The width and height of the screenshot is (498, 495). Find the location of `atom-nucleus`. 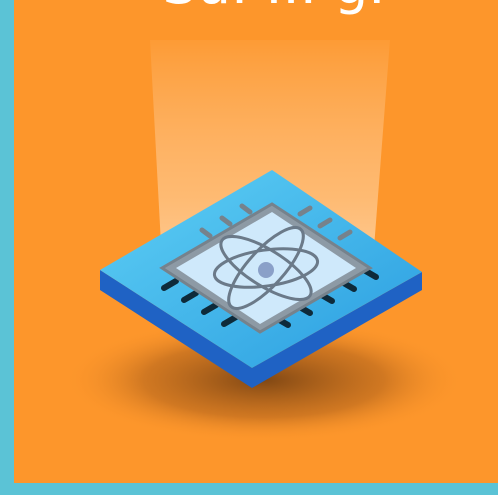

atom-nucleus is located at coordinates (266, 270).